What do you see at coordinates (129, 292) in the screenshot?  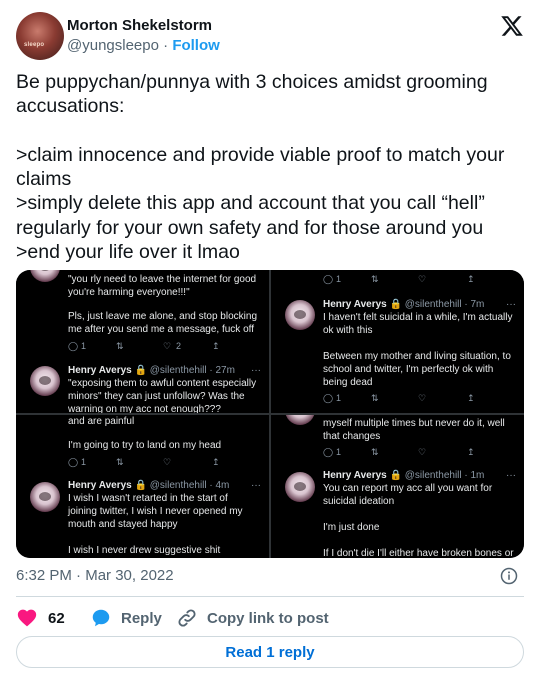 I see `screenshot-text: you're harming everyone!!!"` at bounding box center [129, 292].